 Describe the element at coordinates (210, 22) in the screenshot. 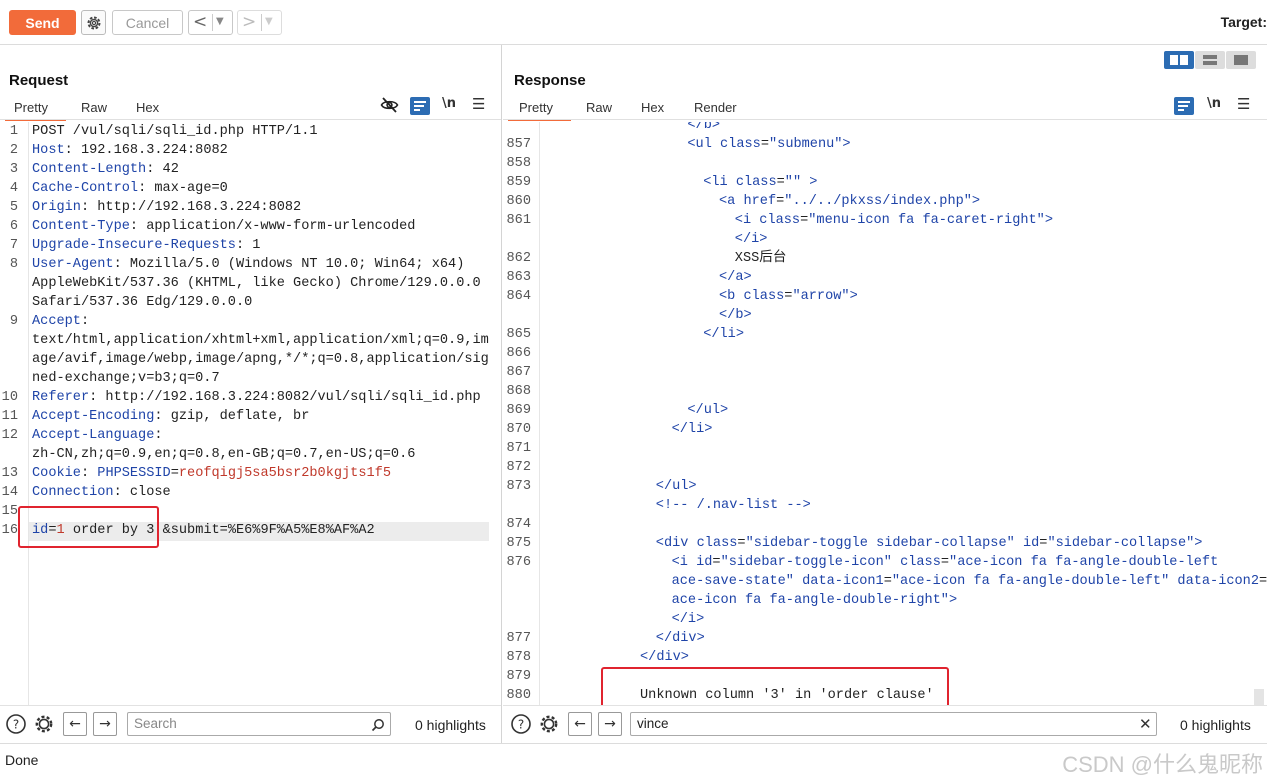

I see `back-nav-button: < ▼` at that location.